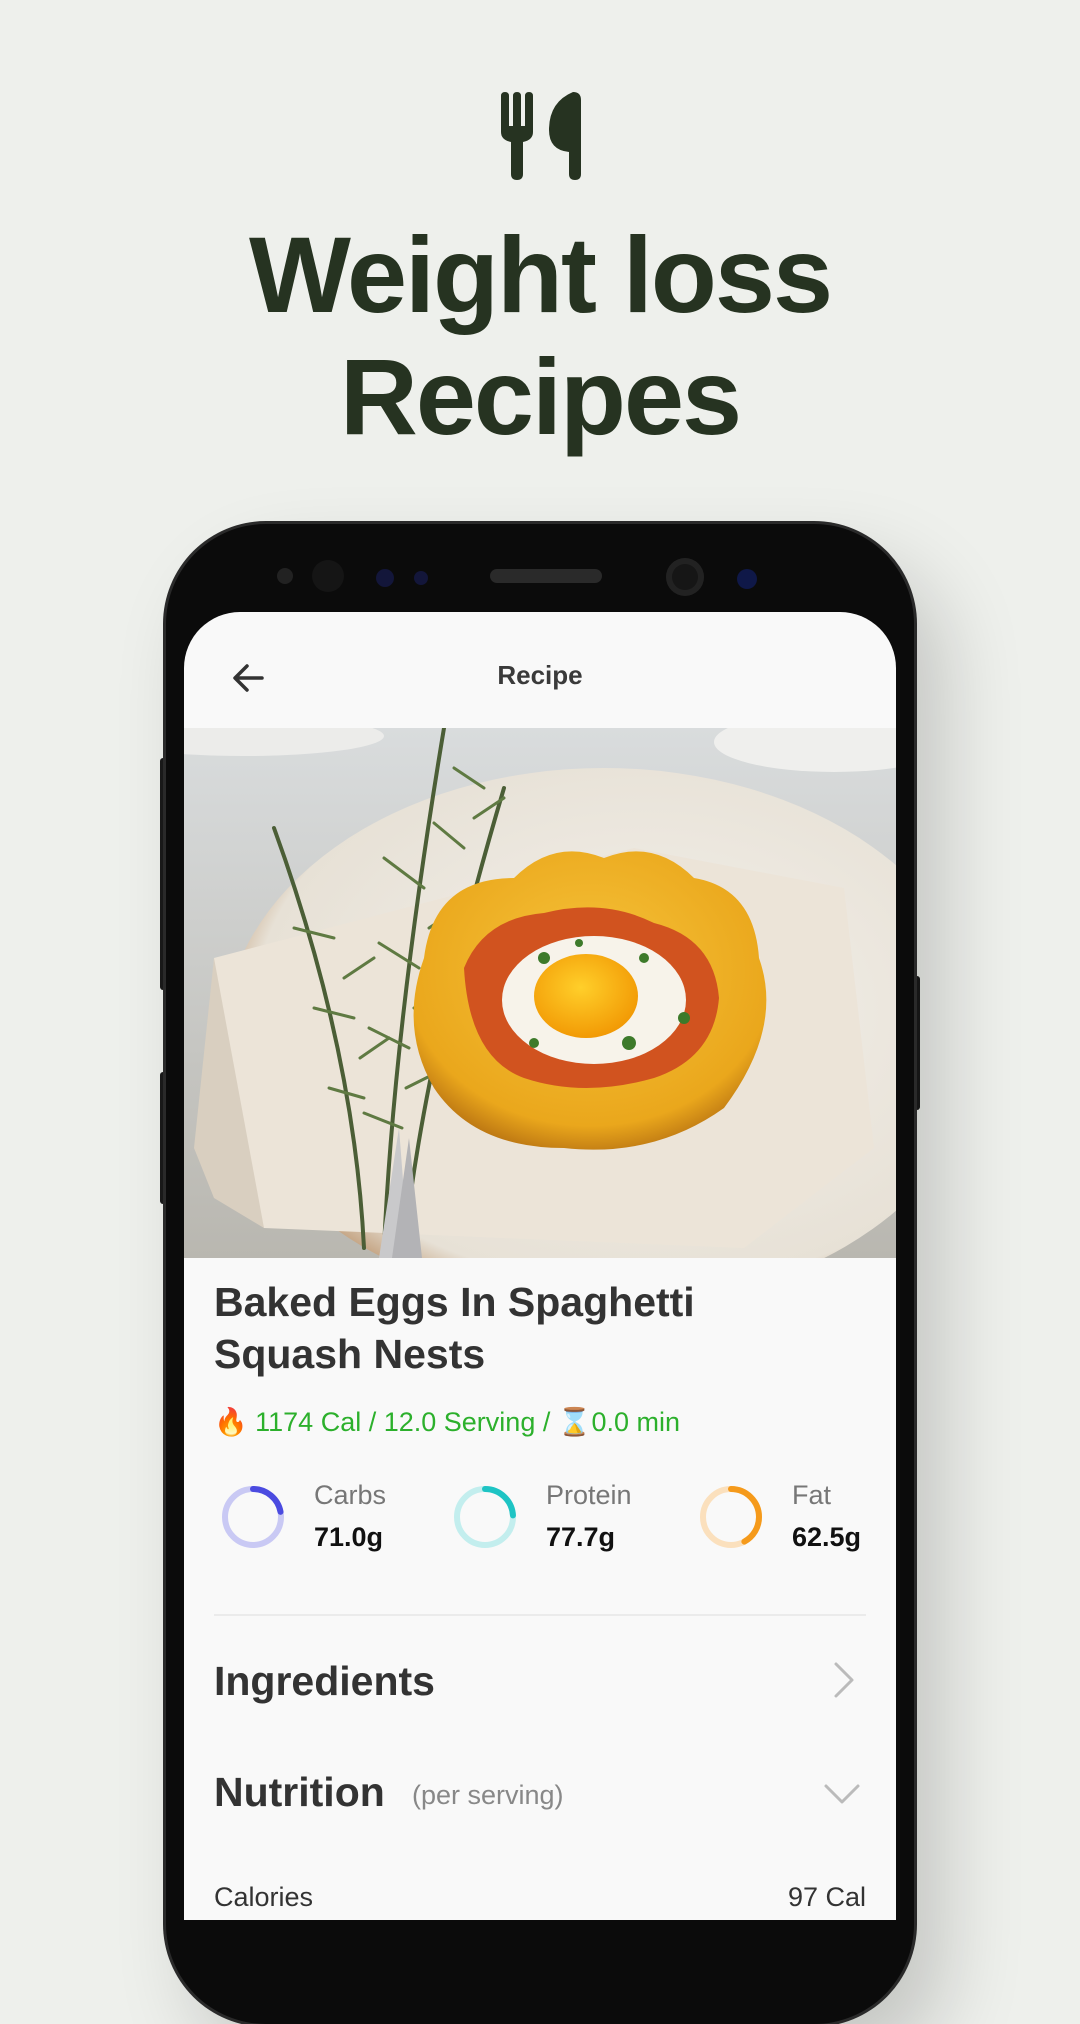  Describe the element at coordinates (540, 675) in the screenshot. I see `page-title: Recipe` at that location.